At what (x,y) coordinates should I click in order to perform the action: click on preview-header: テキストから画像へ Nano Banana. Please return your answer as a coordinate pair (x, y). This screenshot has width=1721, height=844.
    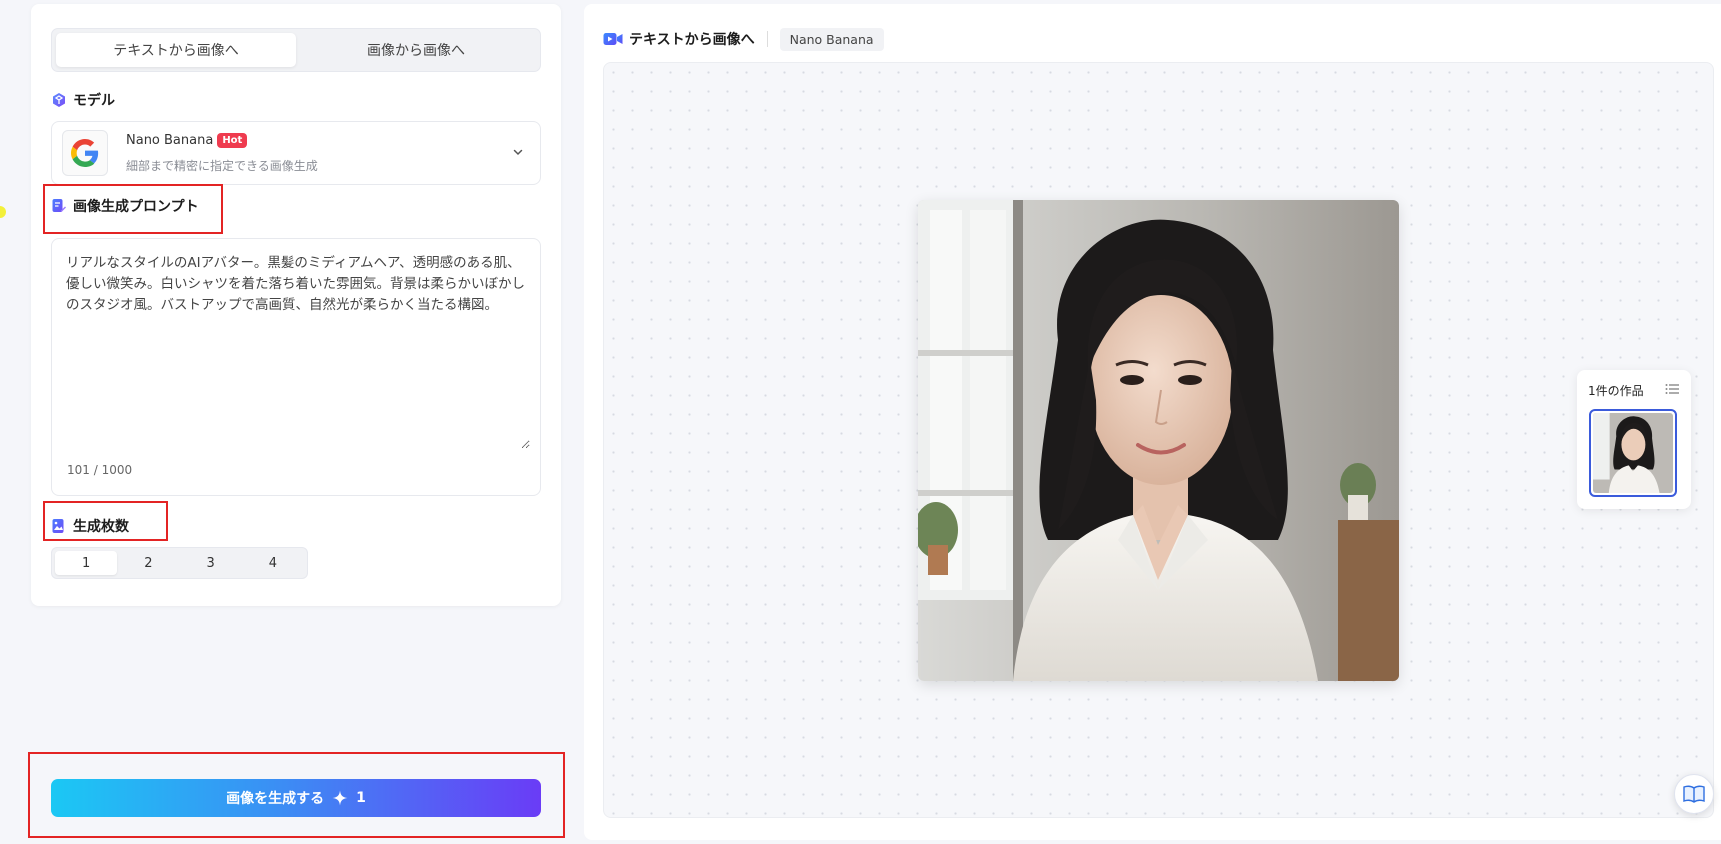
    Looking at the image, I should click on (743, 39).